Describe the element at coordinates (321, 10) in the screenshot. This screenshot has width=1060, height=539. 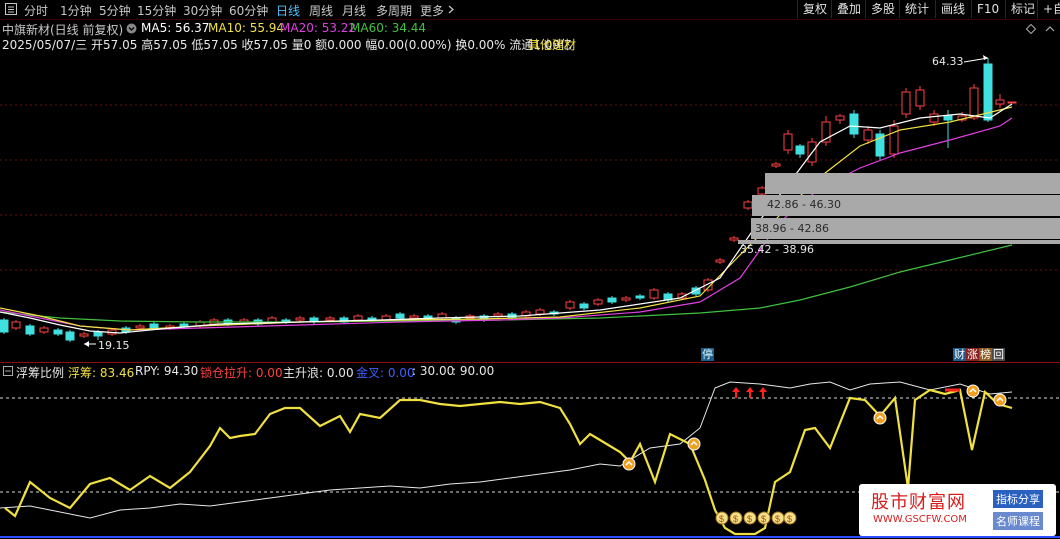
I see `tab-weekly: 周线` at that location.